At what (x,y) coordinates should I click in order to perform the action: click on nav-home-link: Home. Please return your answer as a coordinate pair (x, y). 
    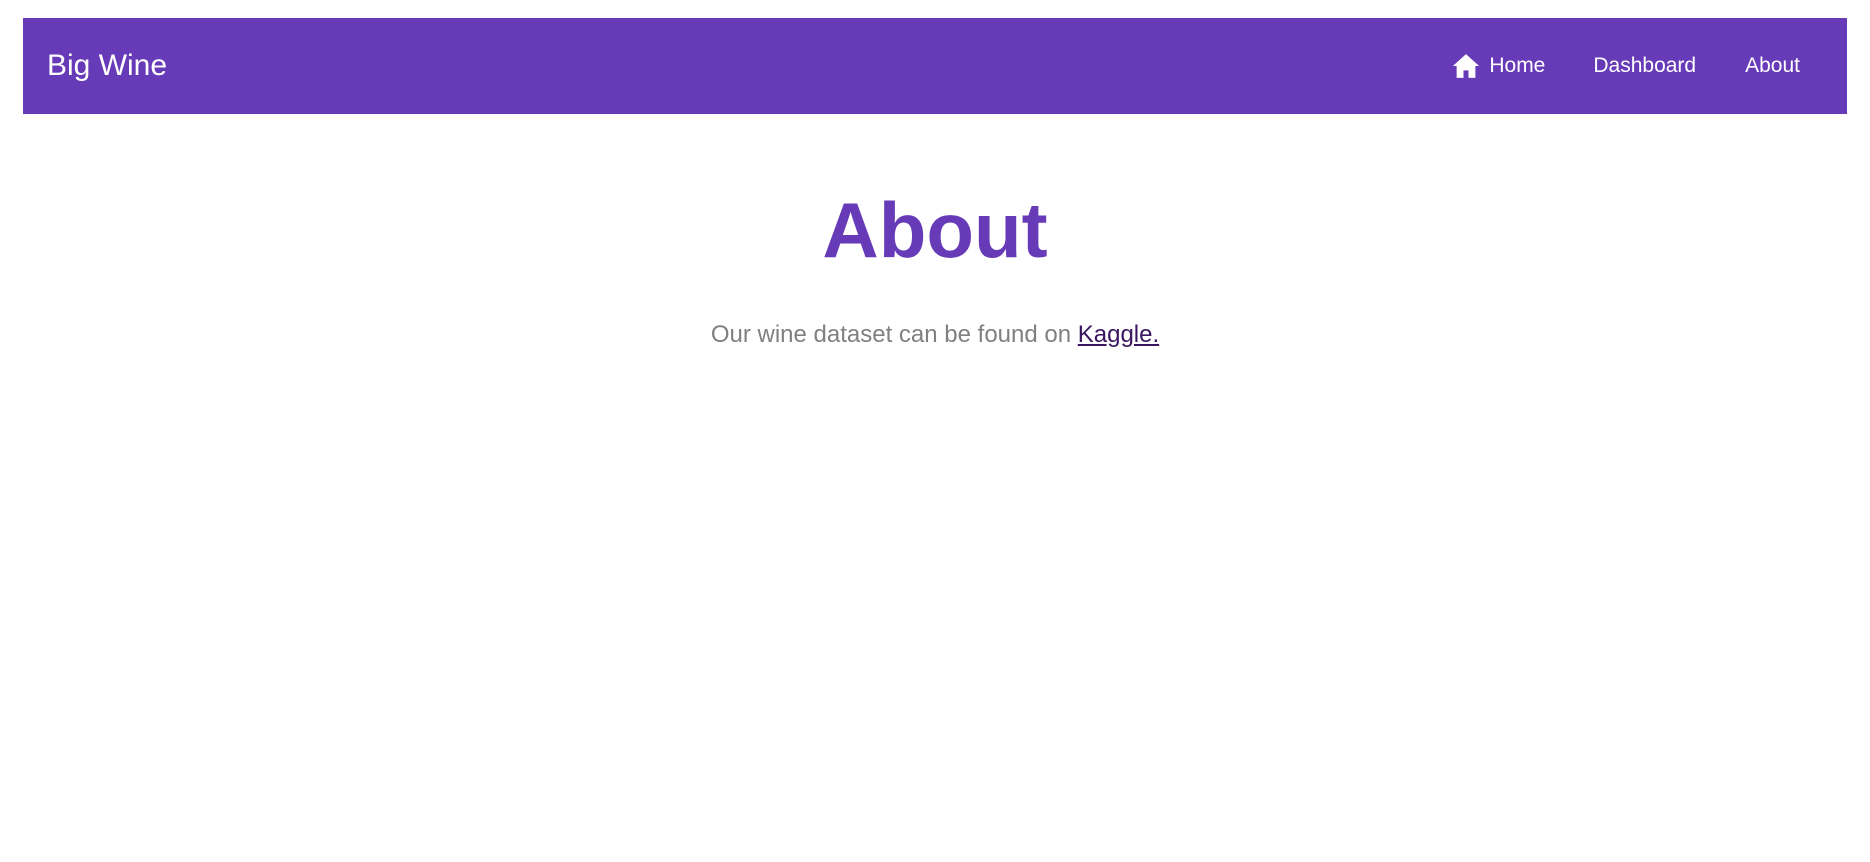
    Looking at the image, I should click on (1498, 66).